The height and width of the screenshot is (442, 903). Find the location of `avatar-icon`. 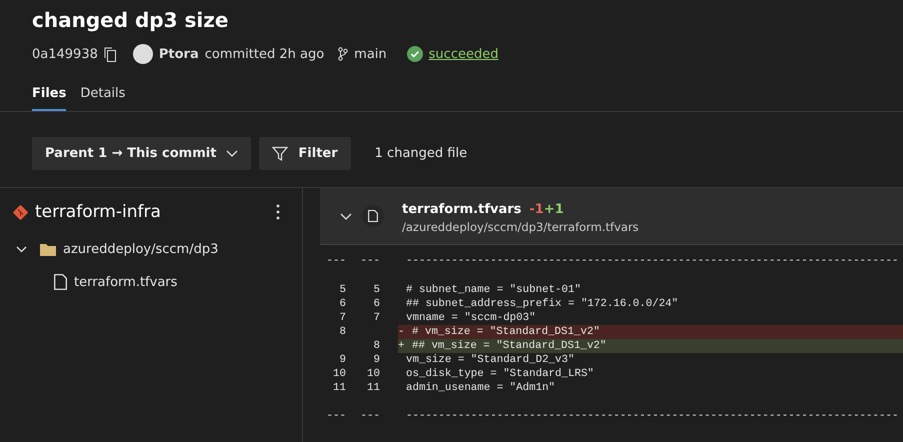

avatar-icon is located at coordinates (142, 54).